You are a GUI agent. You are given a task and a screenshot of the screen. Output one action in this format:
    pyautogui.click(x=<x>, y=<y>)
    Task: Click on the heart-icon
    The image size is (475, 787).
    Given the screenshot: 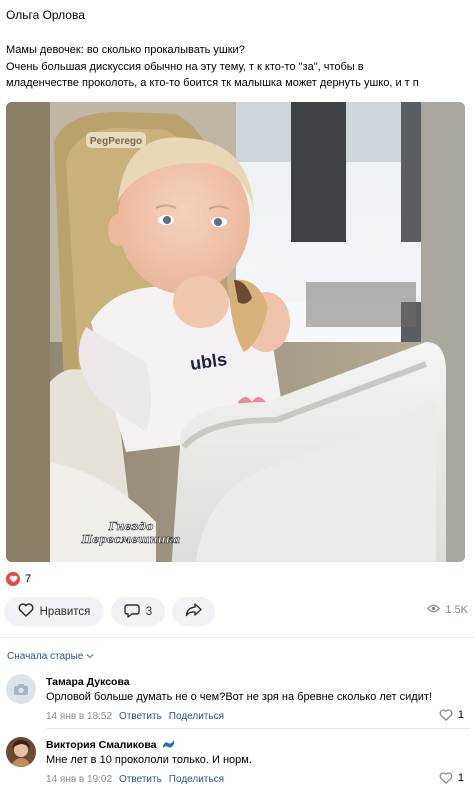 What is the action you would take?
    pyautogui.click(x=13, y=579)
    